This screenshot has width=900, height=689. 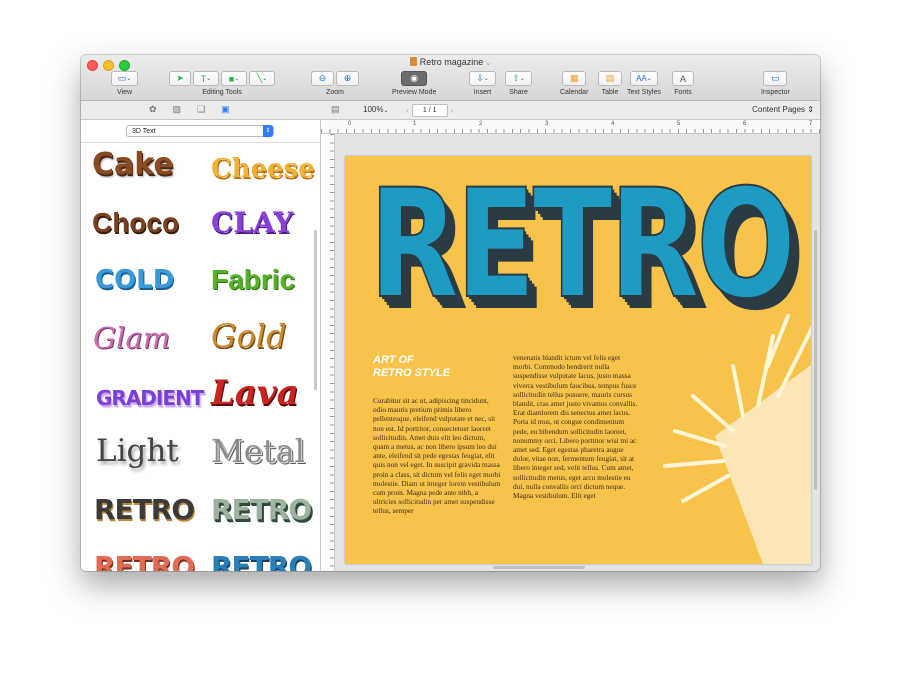 I want to click on style-gold: Gold, so click(x=249, y=336).